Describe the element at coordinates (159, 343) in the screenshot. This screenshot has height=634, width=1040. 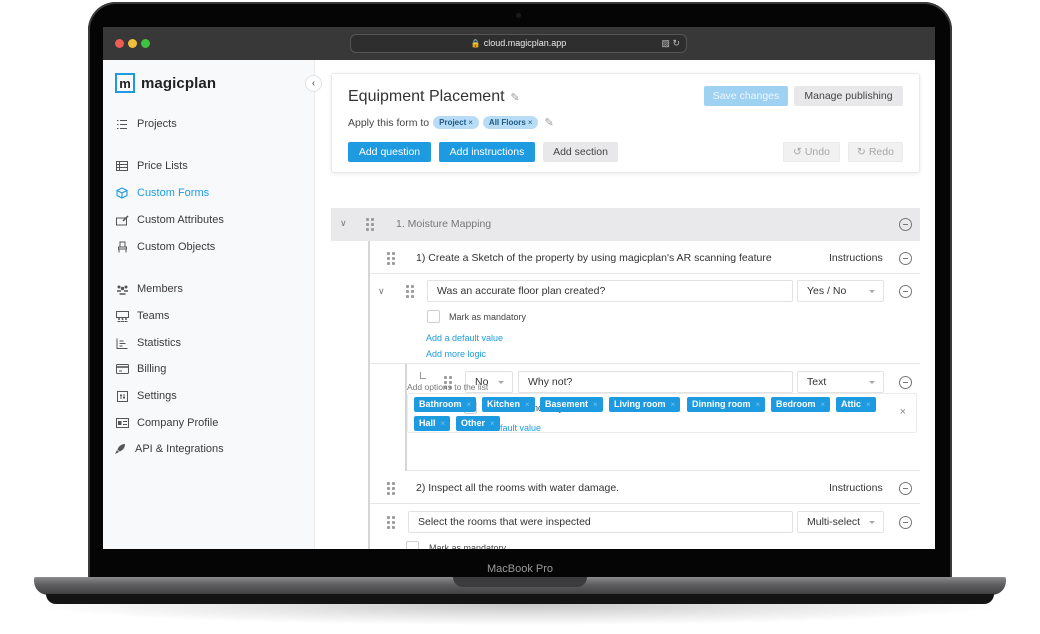
I see `sidebar-item-label: Statistics` at that location.